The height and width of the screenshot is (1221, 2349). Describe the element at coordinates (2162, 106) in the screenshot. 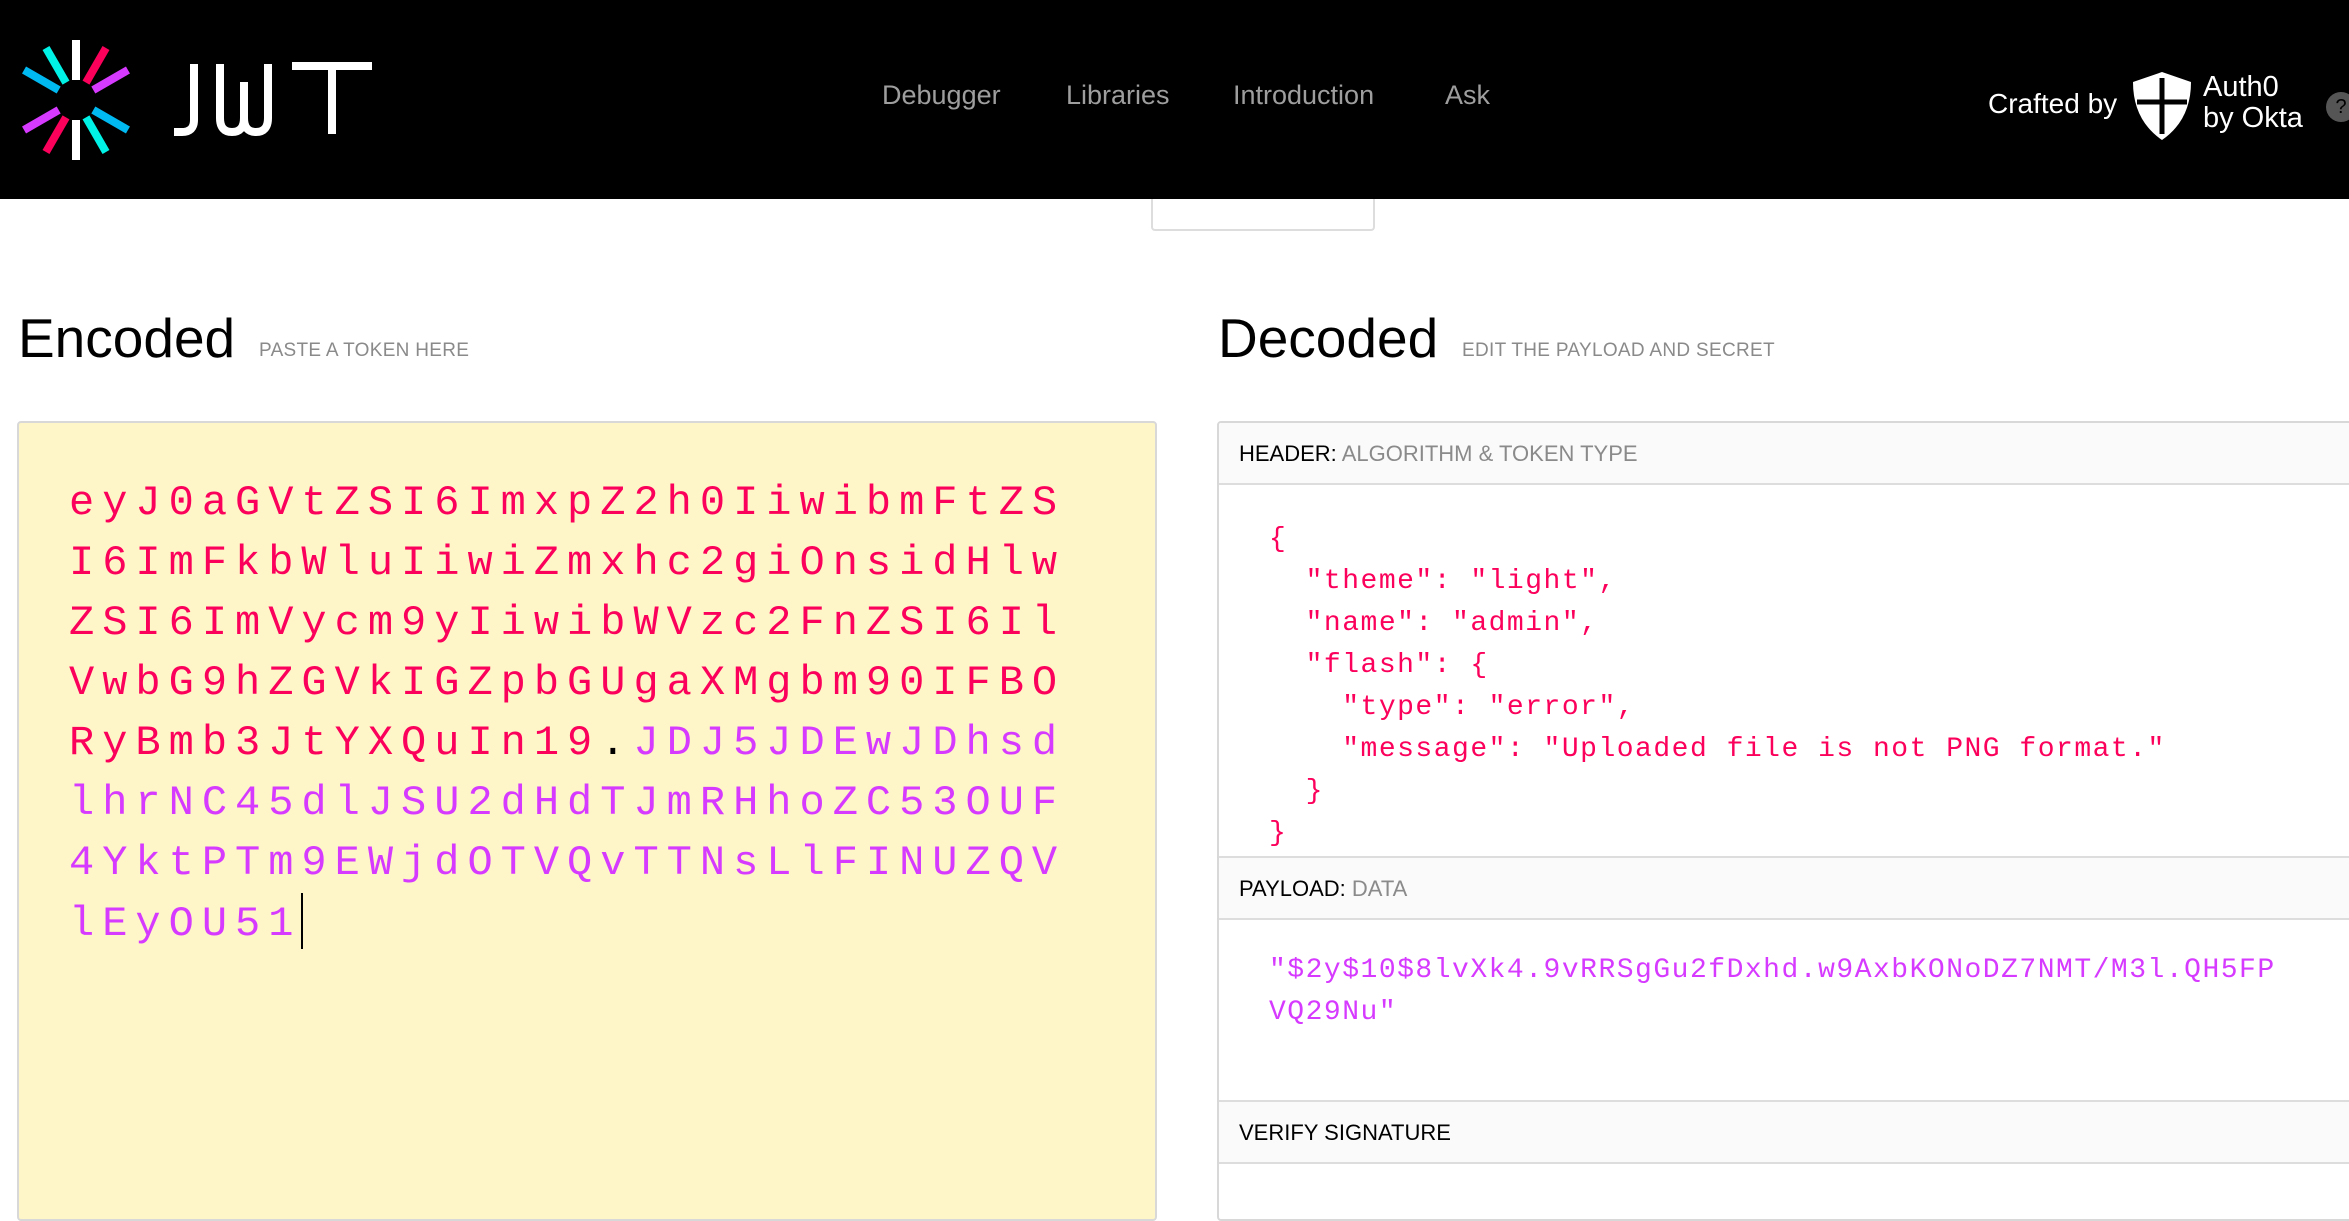

I see `auth0-shield-icon` at that location.